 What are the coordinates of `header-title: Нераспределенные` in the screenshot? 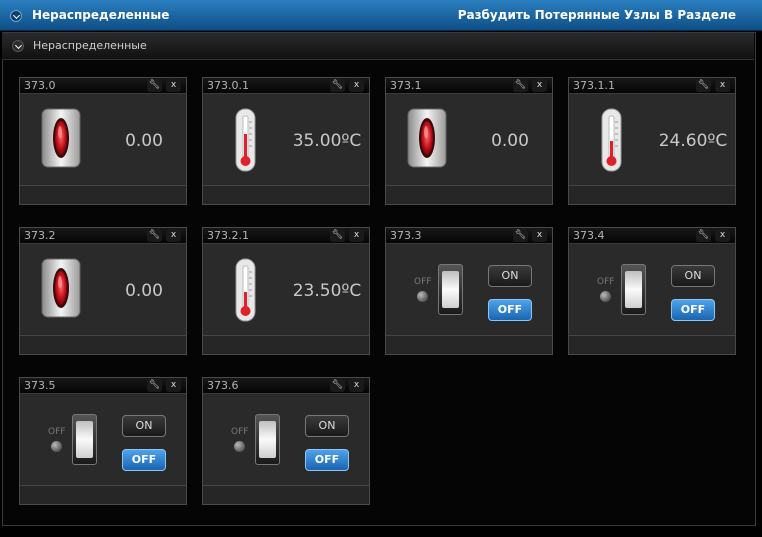 It's located at (101, 15).